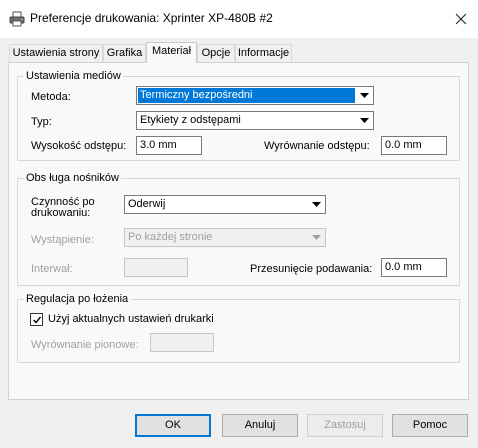  I want to click on close-button, so click(461, 19).